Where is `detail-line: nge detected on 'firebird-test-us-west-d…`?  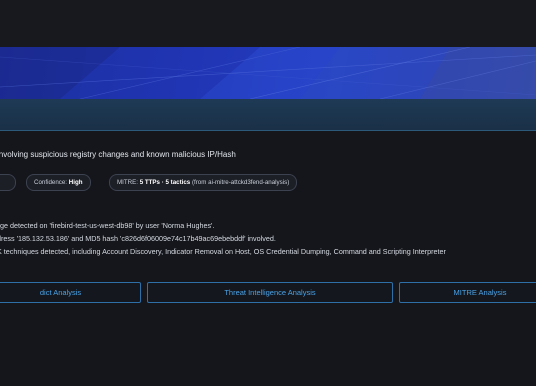
detail-line: nge detected on 'firebird-test-us-west-d… is located at coordinates (107, 225).